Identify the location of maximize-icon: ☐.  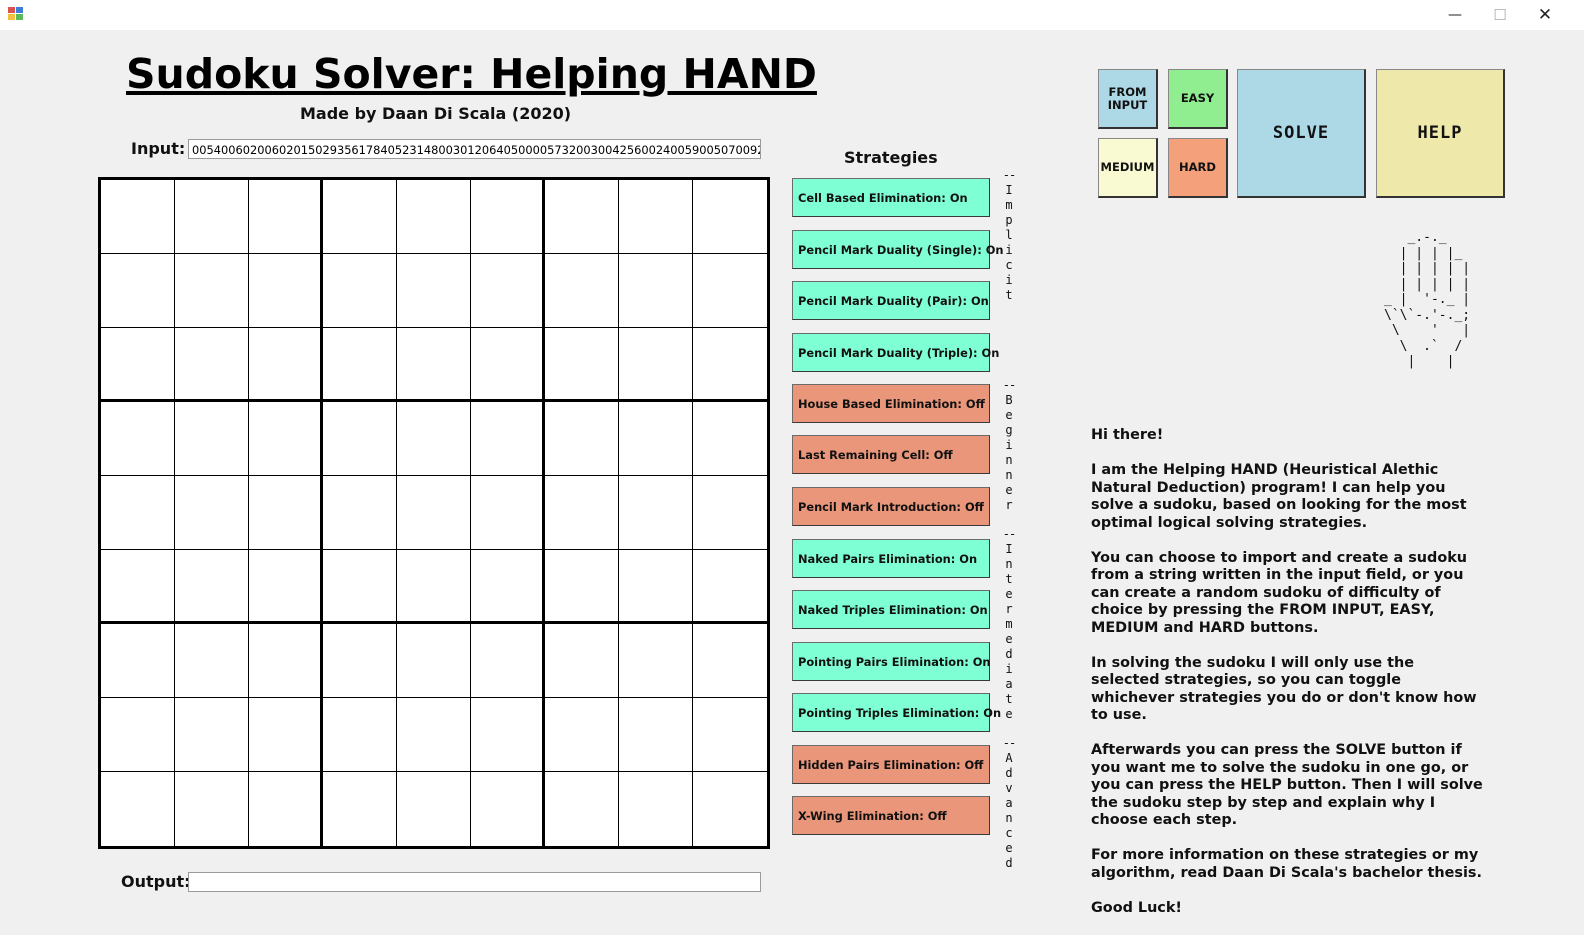
(1500, 15).